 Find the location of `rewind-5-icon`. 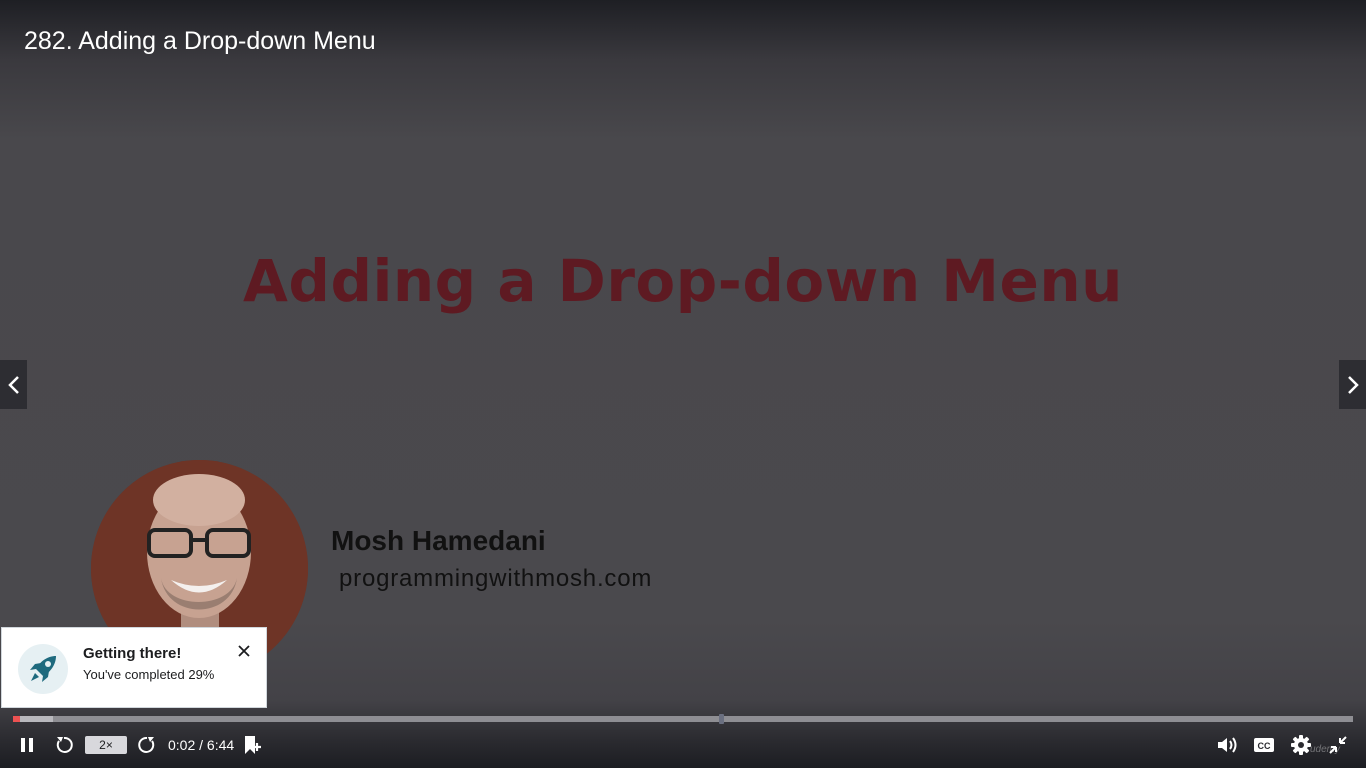

rewind-5-icon is located at coordinates (64, 744).